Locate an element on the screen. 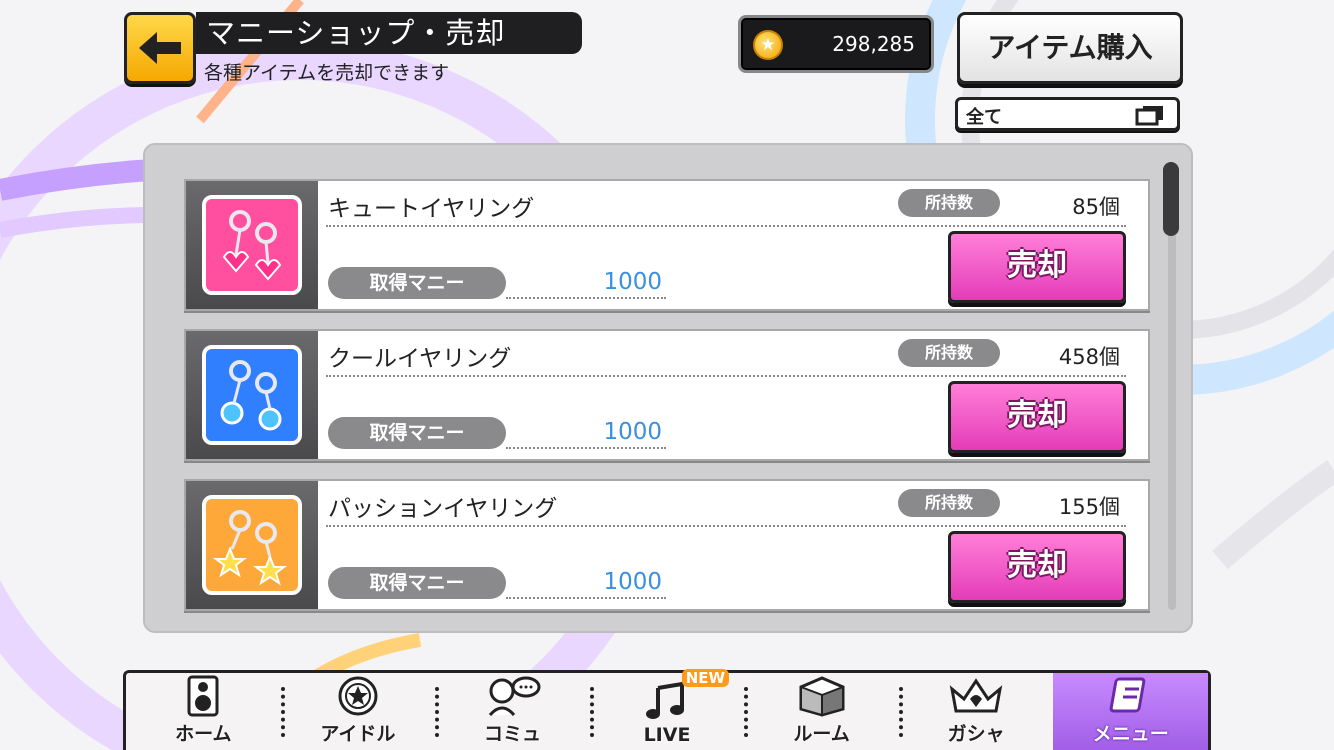 The height and width of the screenshot is (750, 1334). back-button is located at coordinates (160, 48).